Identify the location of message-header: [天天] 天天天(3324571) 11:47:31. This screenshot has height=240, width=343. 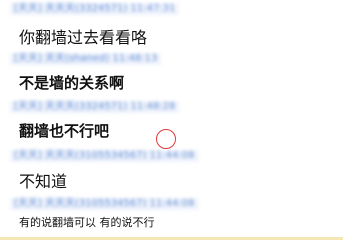
(94, 9).